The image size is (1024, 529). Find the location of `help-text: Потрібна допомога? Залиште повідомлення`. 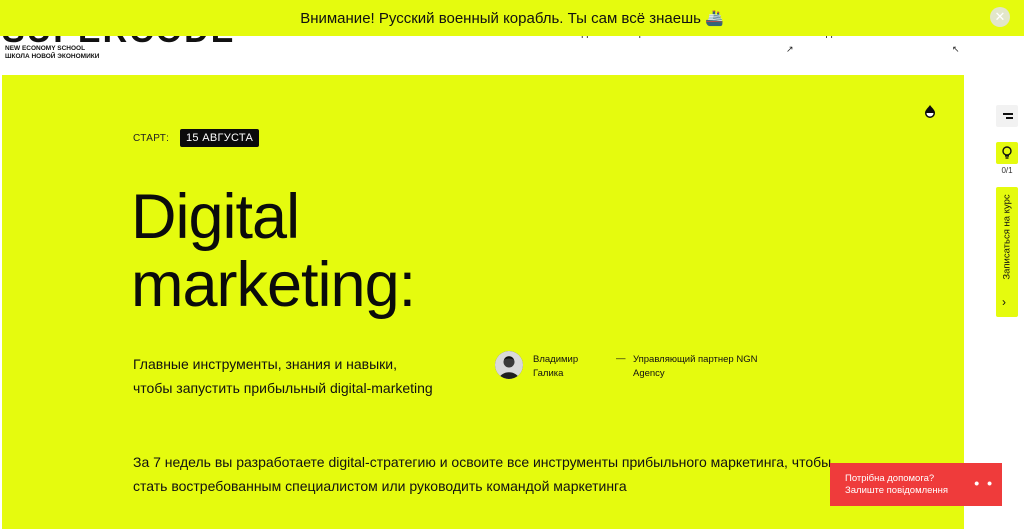

help-text: Потрібна допомога? Залиште повідомлення is located at coordinates (896, 485).